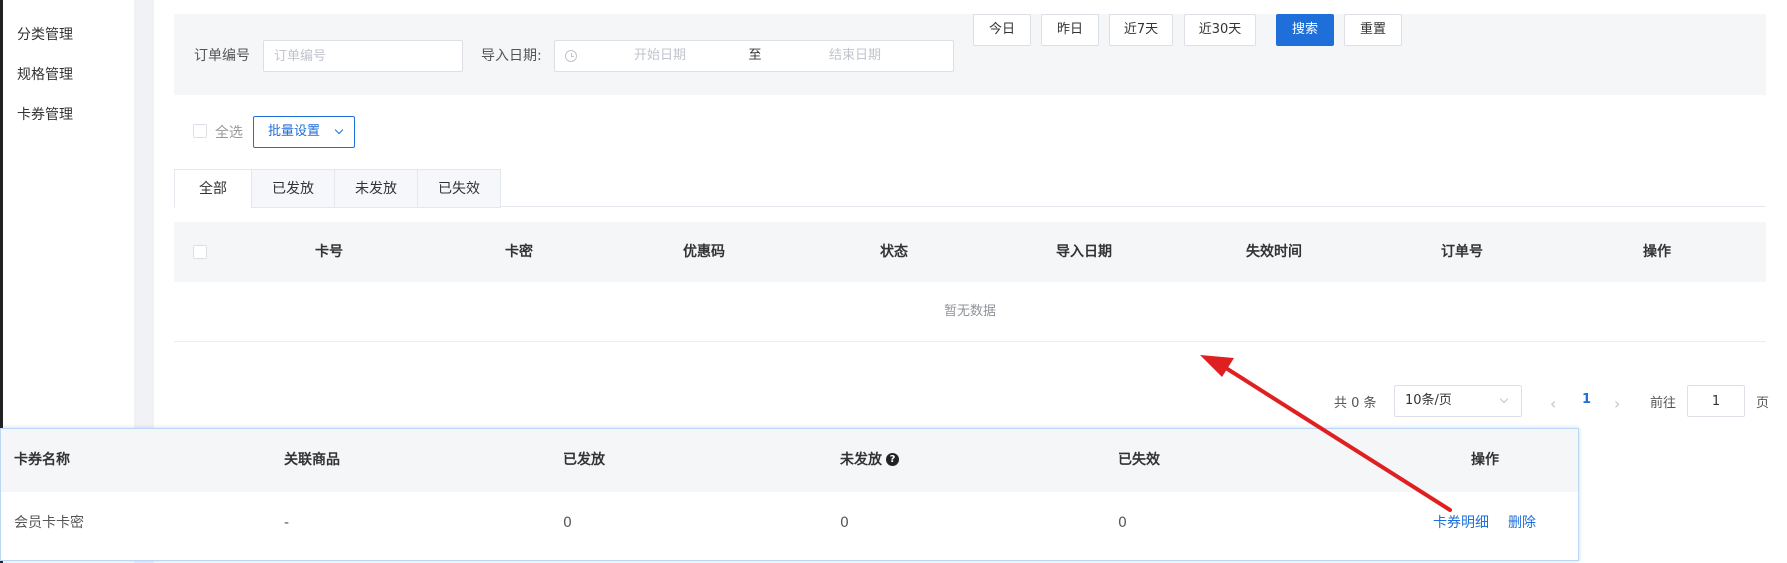 The height and width of the screenshot is (563, 1787). Describe the element at coordinates (200, 252) in the screenshot. I see `header-checkbox` at that location.